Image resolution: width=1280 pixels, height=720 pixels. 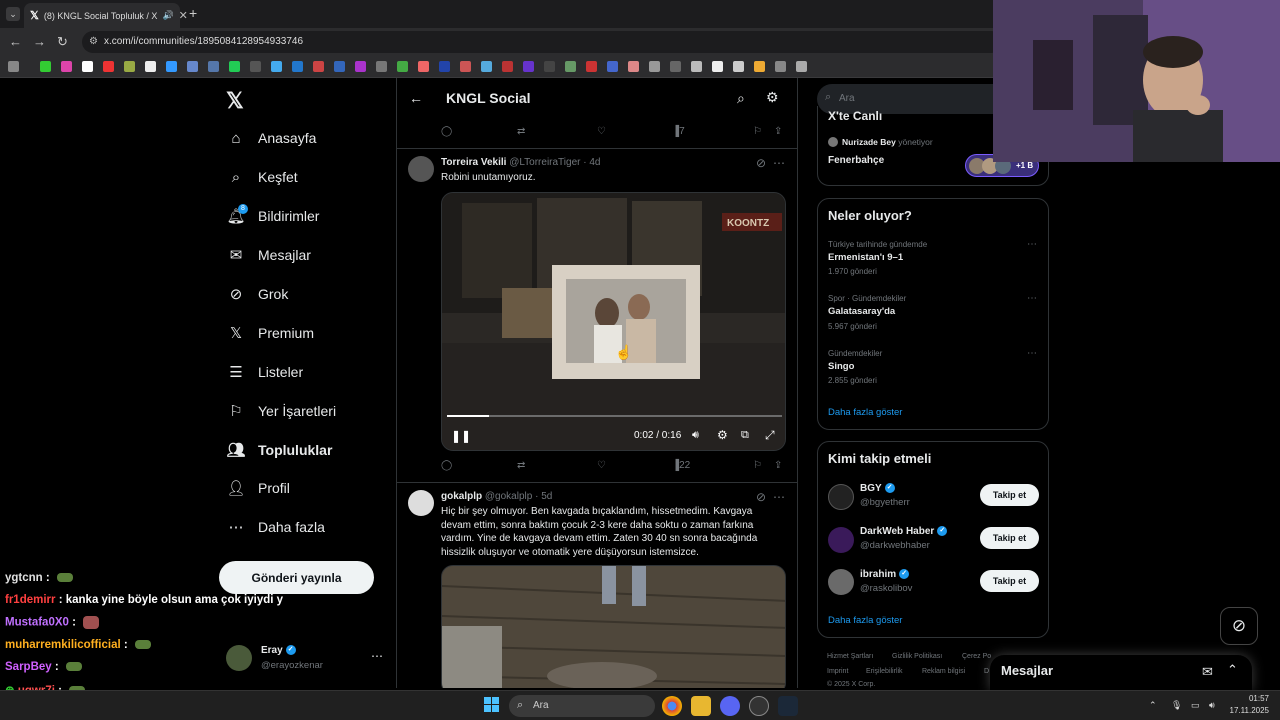 What do you see at coordinates (39, 41) in the screenshot?
I see `forward-icon: →` at bounding box center [39, 41].